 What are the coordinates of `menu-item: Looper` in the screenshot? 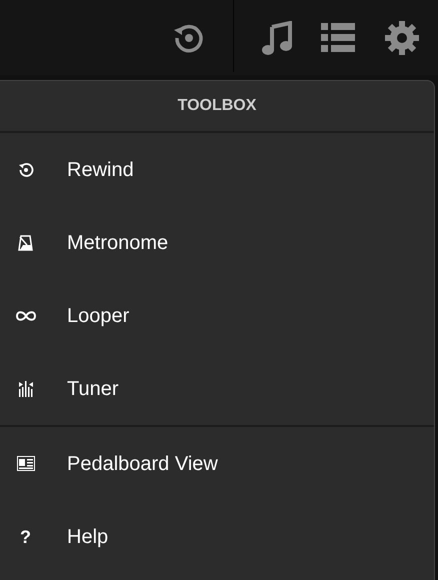 It's located at (217, 315).